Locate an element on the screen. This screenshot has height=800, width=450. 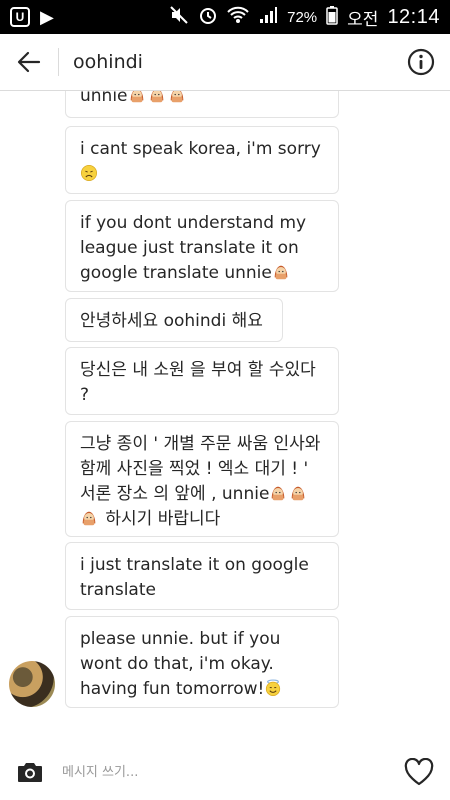
clock: 12:14 is located at coordinates (413, 16).